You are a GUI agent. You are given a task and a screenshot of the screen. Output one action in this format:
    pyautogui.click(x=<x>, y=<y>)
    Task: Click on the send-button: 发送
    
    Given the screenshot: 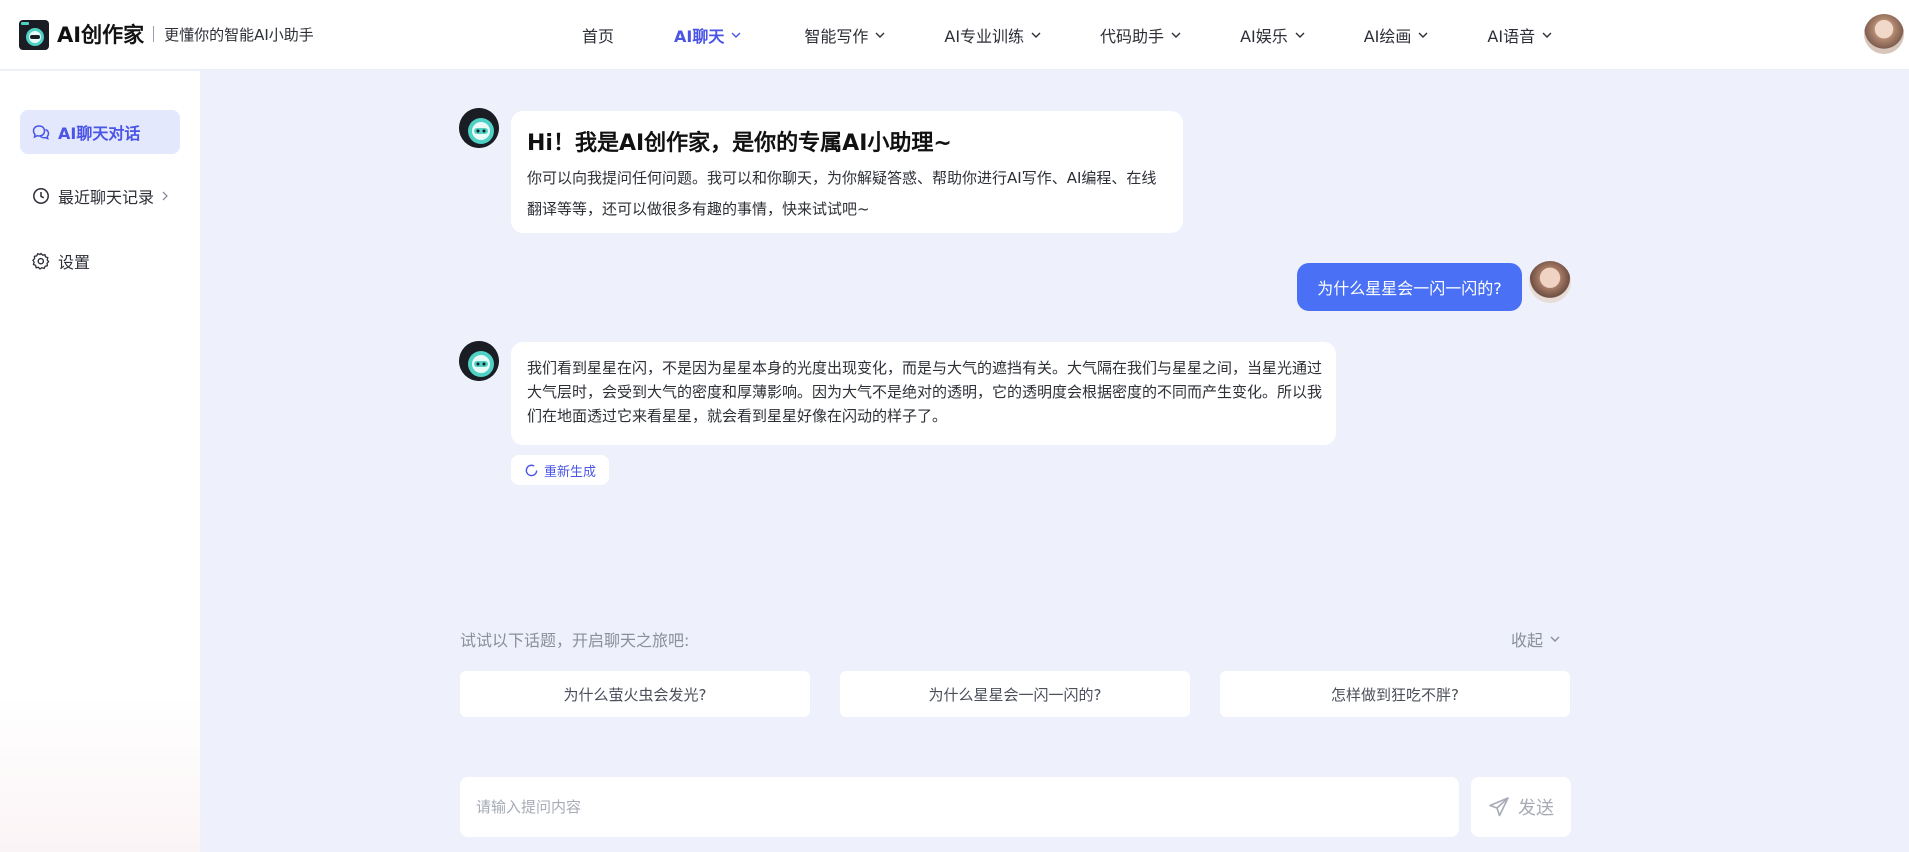 What is the action you would take?
    pyautogui.click(x=1521, y=807)
    